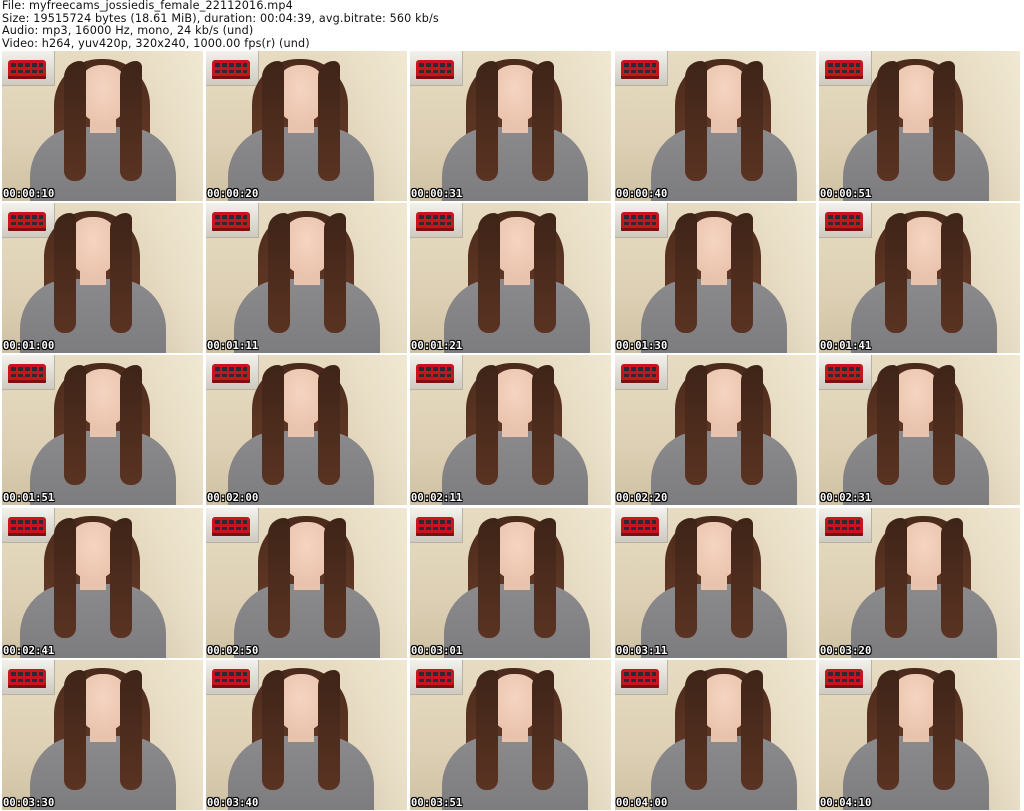 Image resolution: width=1024 pixels, height=811 pixels. I want to click on video-frame-thumbnail: 00:00:51, so click(919, 126).